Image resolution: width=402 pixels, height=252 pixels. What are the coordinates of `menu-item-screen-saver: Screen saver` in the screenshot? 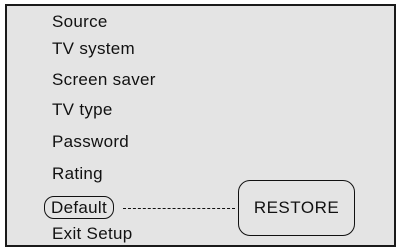 It's located at (104, 80).